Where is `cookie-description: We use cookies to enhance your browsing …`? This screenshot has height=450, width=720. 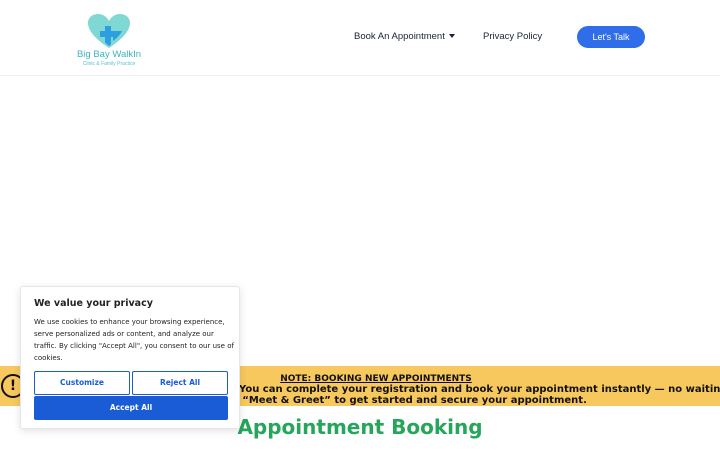
cookie-description: We use cookies to enhance your browsing … is located at coordinates (134, 340).